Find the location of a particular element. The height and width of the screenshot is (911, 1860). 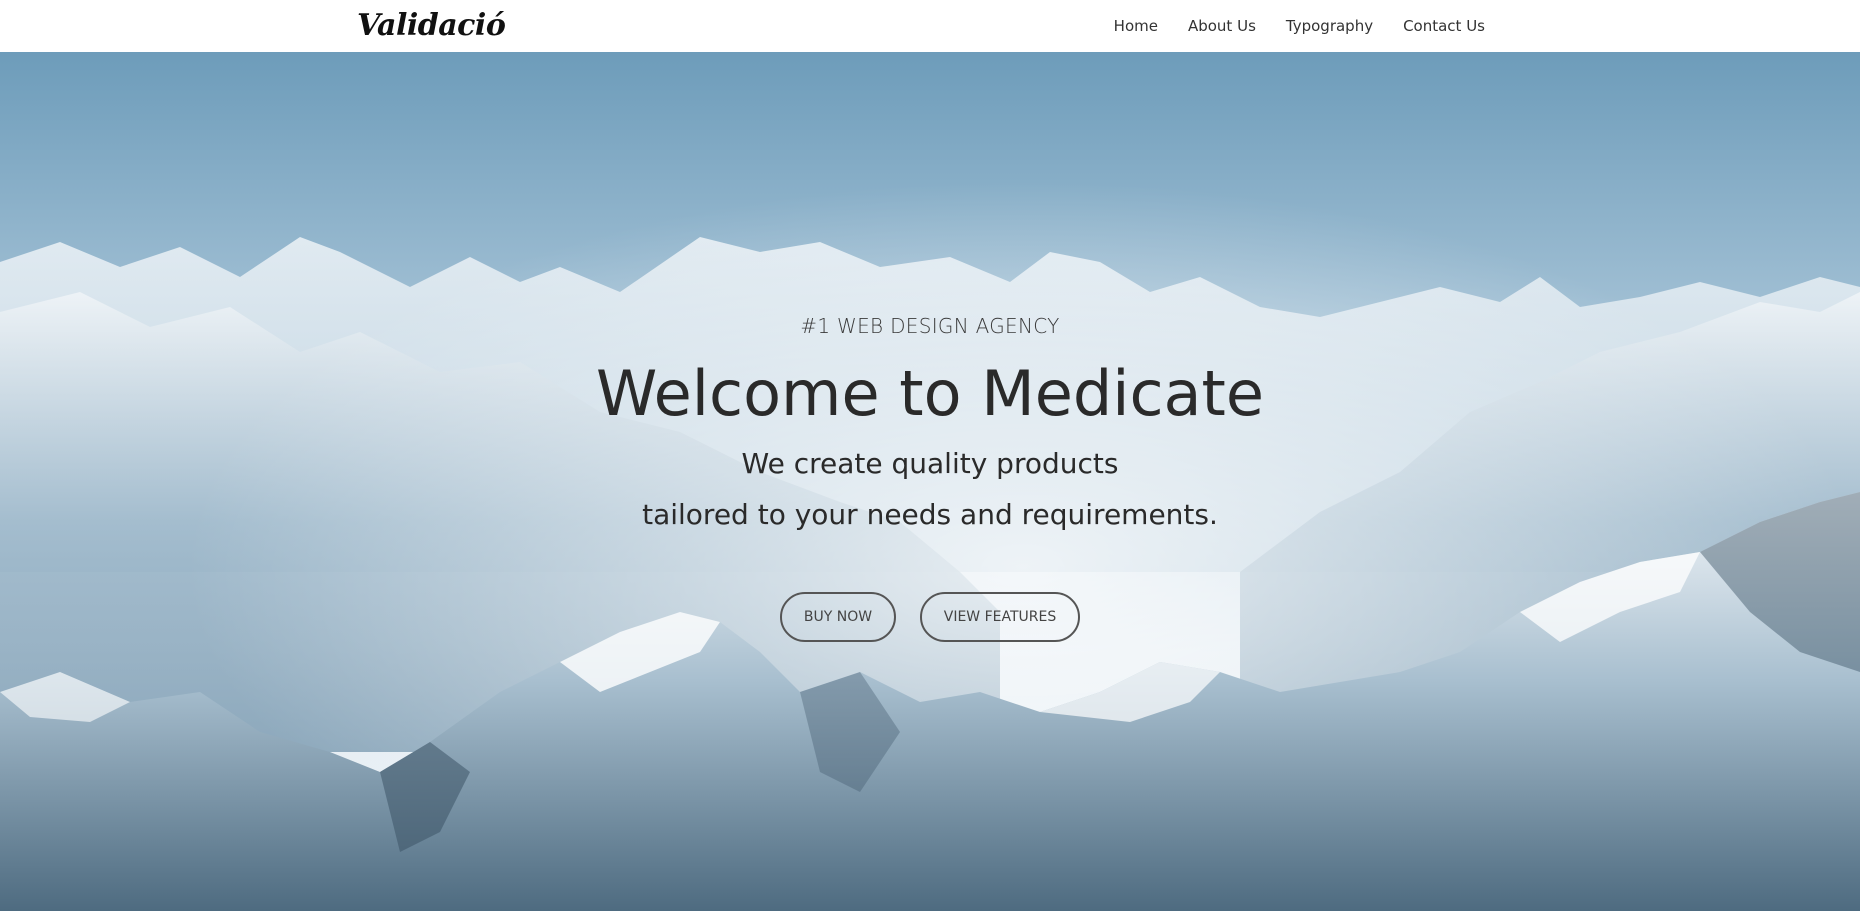

main-nav: Home About Us Typography Contact Us is located at coordinates (1299, 26).